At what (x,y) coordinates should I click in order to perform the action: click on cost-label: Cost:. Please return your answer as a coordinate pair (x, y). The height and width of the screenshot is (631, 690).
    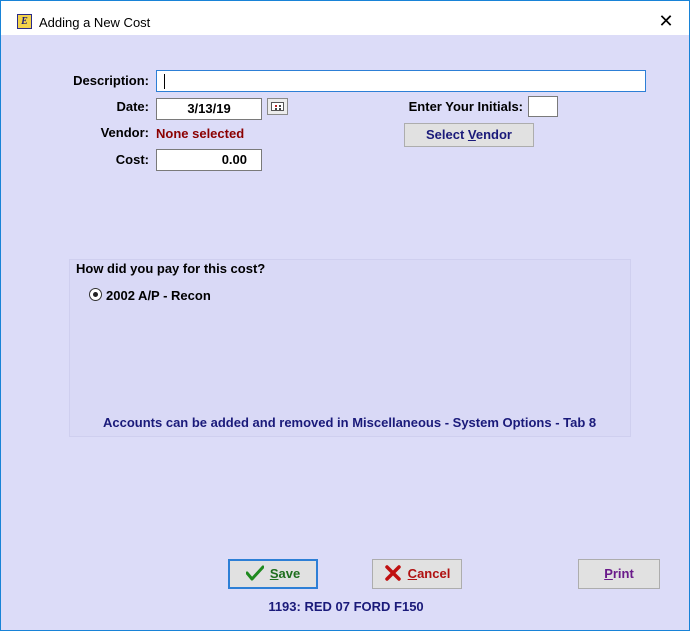
    Looking at the image, I should click on (132, 159).